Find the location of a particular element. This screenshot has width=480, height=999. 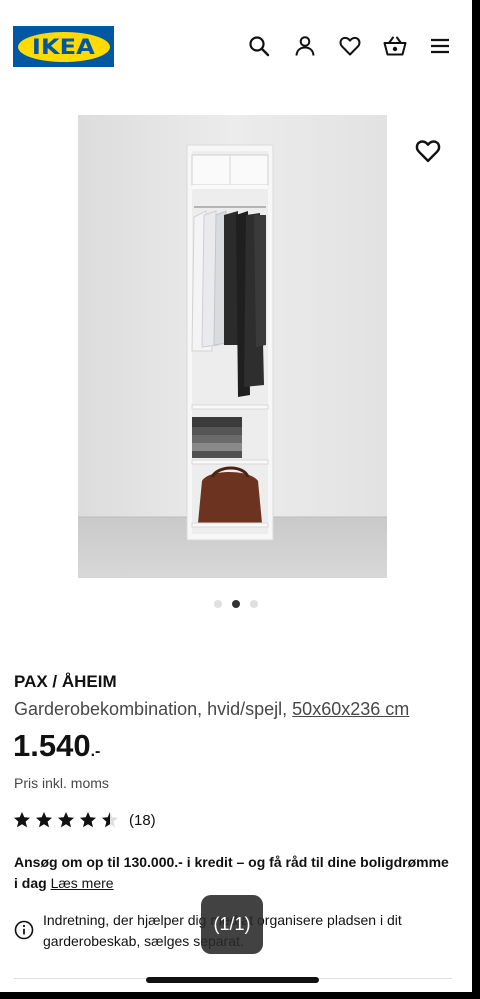

heart-icon is located at coordinates (350, 46).